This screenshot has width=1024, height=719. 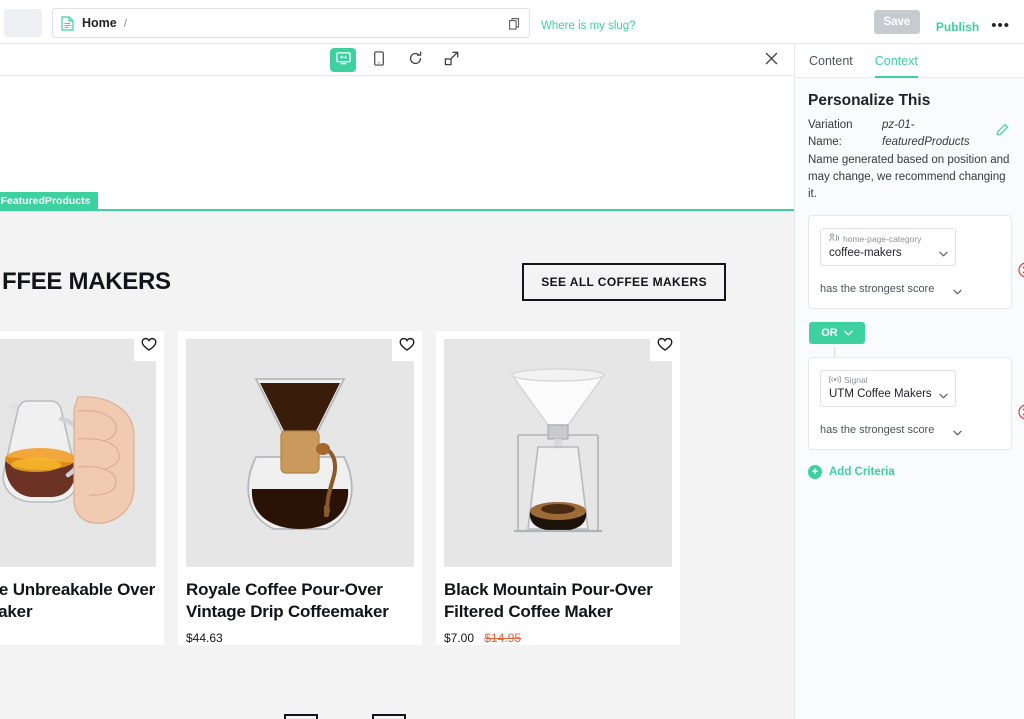 I want to click on criteria-attribute-select: home-page-category coffee-makers, so click(x=888, y=247).